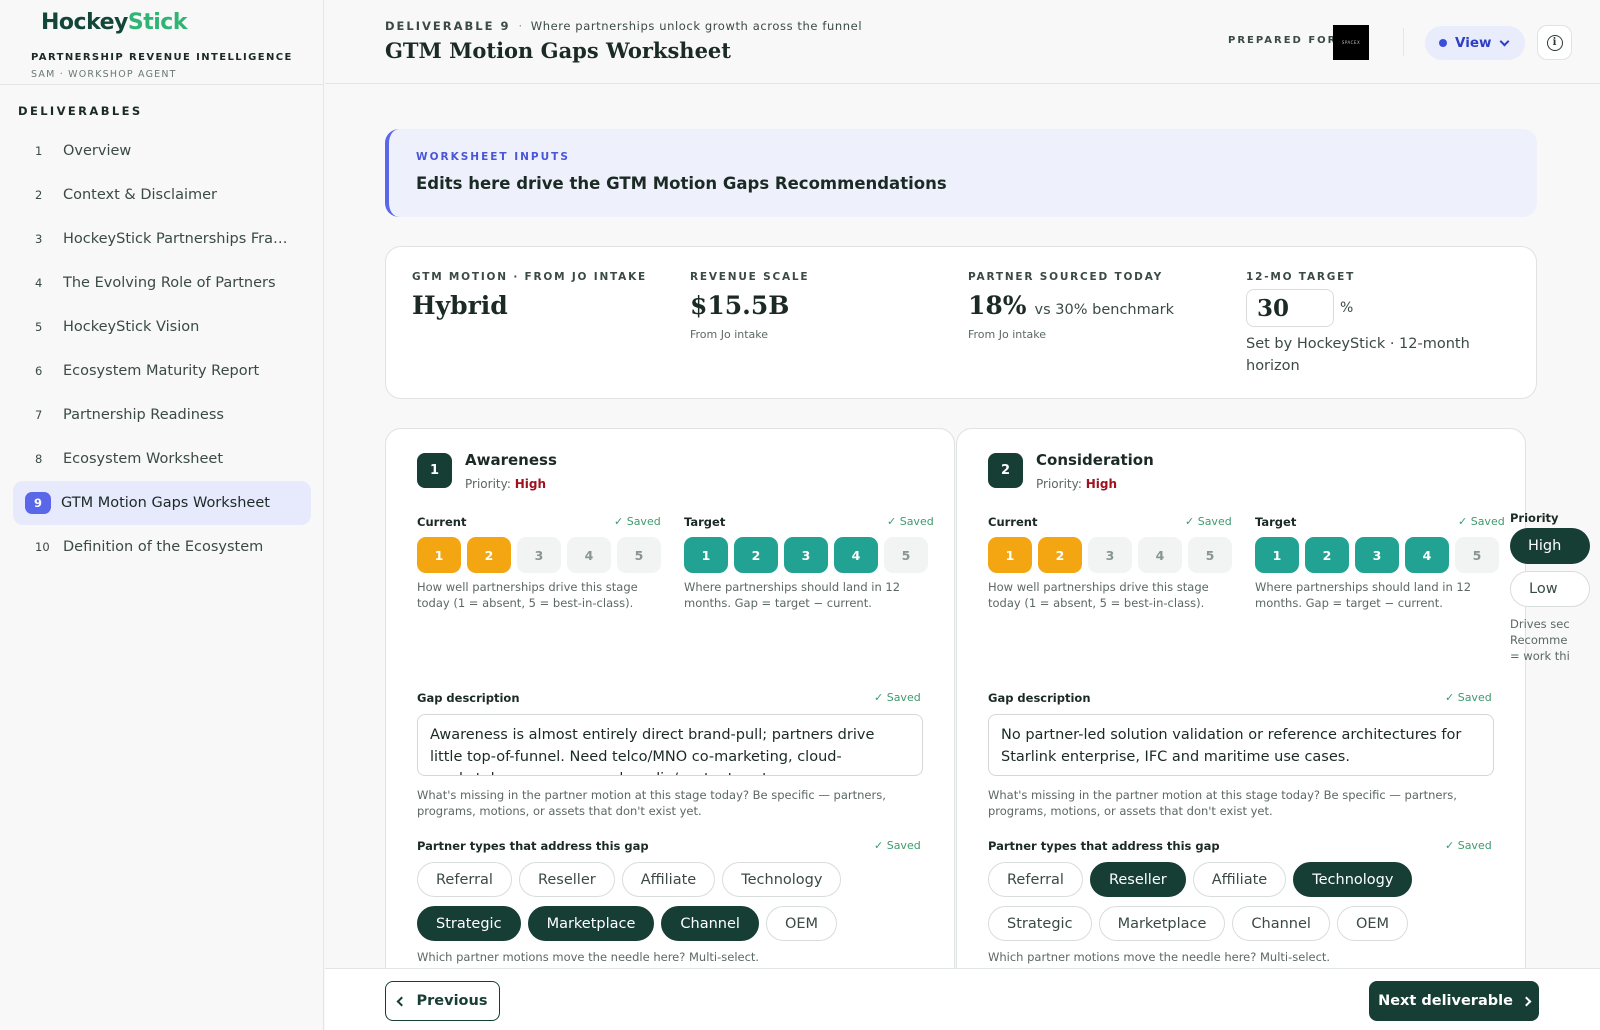 The height and width of the screenshot is (1030, 1600). What do you see at coordinates (1403, 42) in the screenshot?
I see `header-divider` at bounding box center [1403, 42].